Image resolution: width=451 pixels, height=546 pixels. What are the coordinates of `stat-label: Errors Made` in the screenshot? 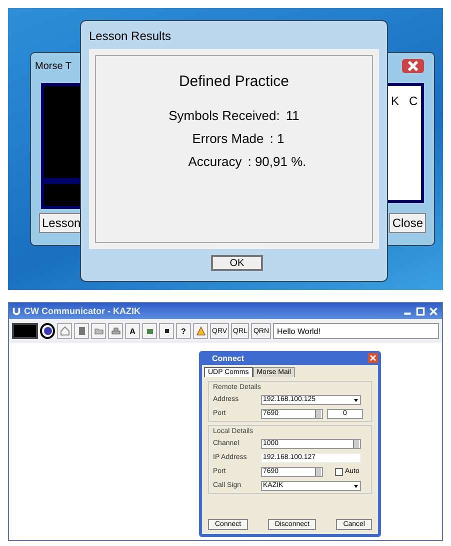 It's located at (227, 138).